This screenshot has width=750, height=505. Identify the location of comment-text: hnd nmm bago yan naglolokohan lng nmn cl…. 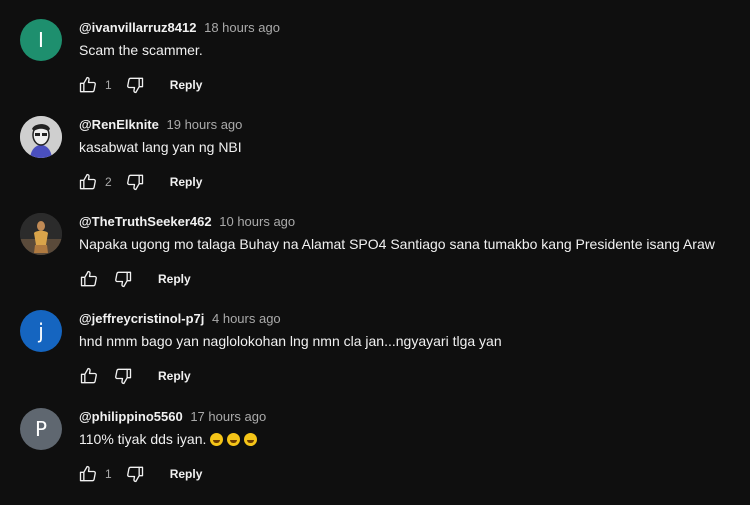
(290, 341).